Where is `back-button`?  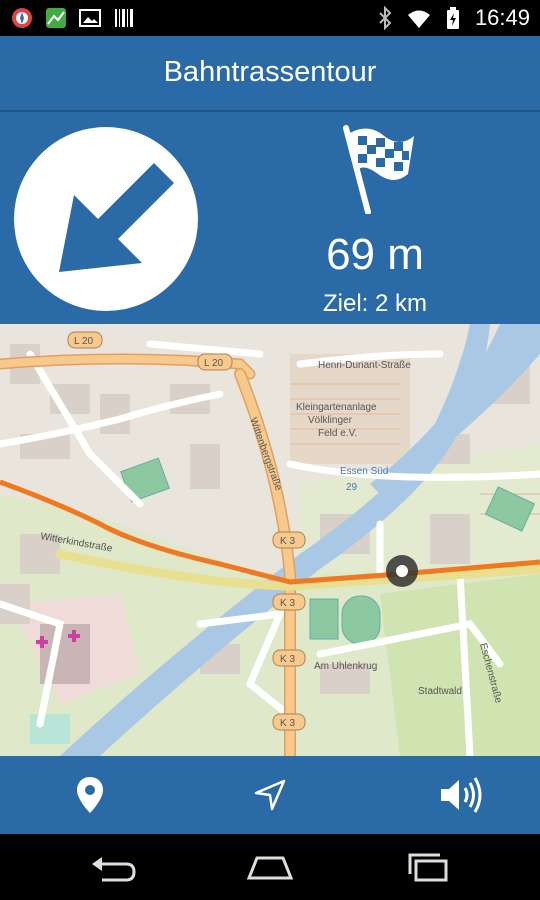
back-button is located at coordinates (113, 867).